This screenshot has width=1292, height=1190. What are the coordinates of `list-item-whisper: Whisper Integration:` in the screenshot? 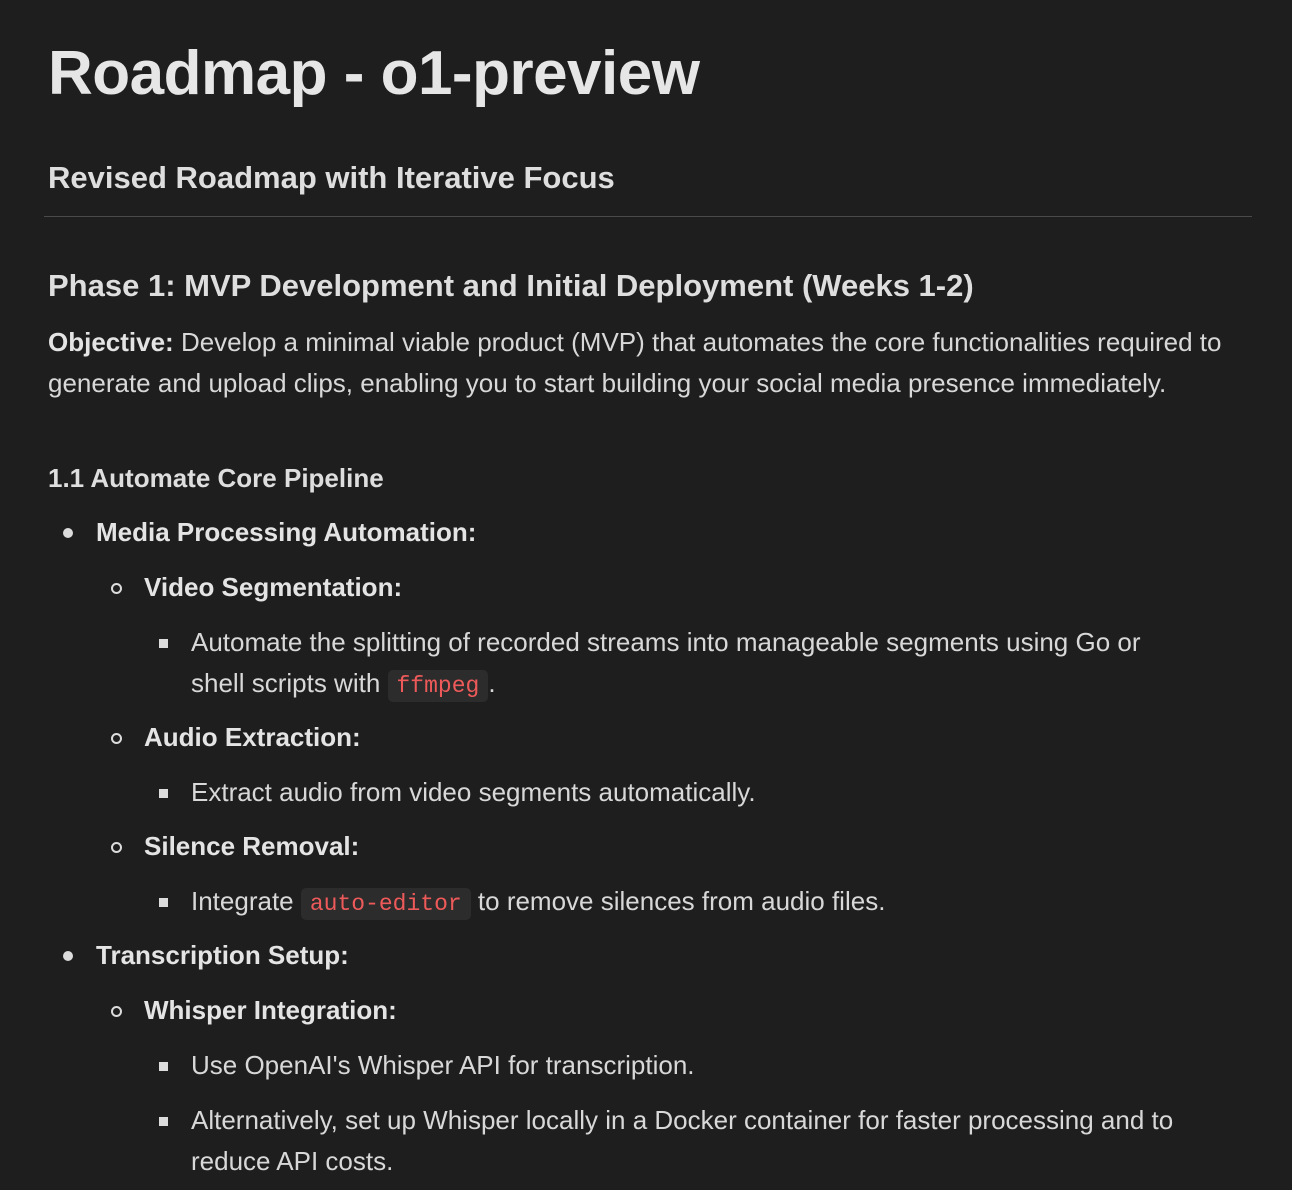 It's located at (270, 1010).